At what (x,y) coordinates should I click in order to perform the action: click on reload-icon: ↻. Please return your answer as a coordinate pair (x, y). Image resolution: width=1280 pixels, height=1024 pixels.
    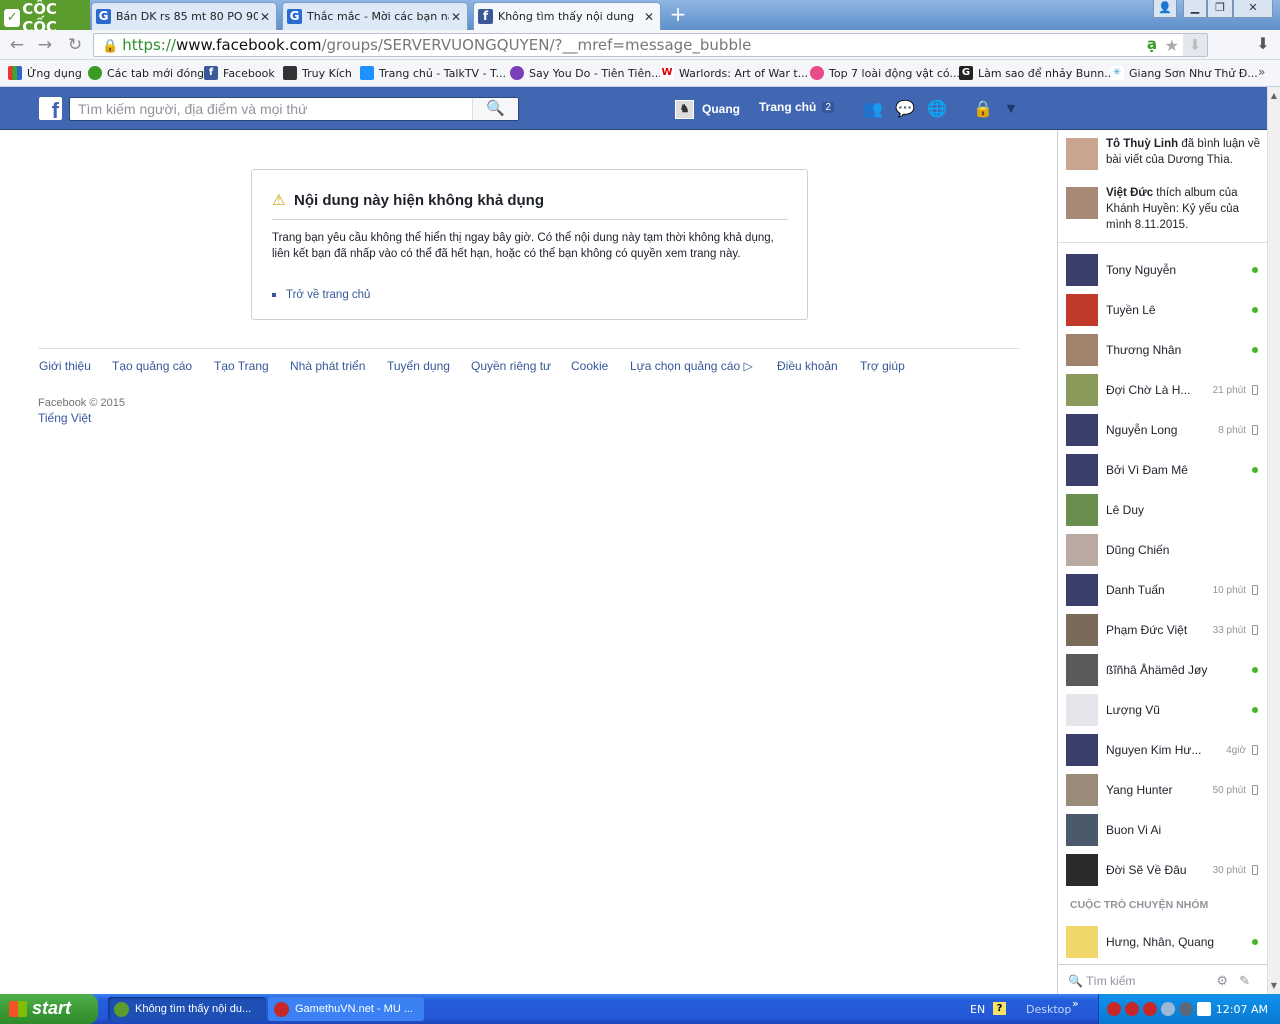
    Looking at the image, I should click on (75, 45).